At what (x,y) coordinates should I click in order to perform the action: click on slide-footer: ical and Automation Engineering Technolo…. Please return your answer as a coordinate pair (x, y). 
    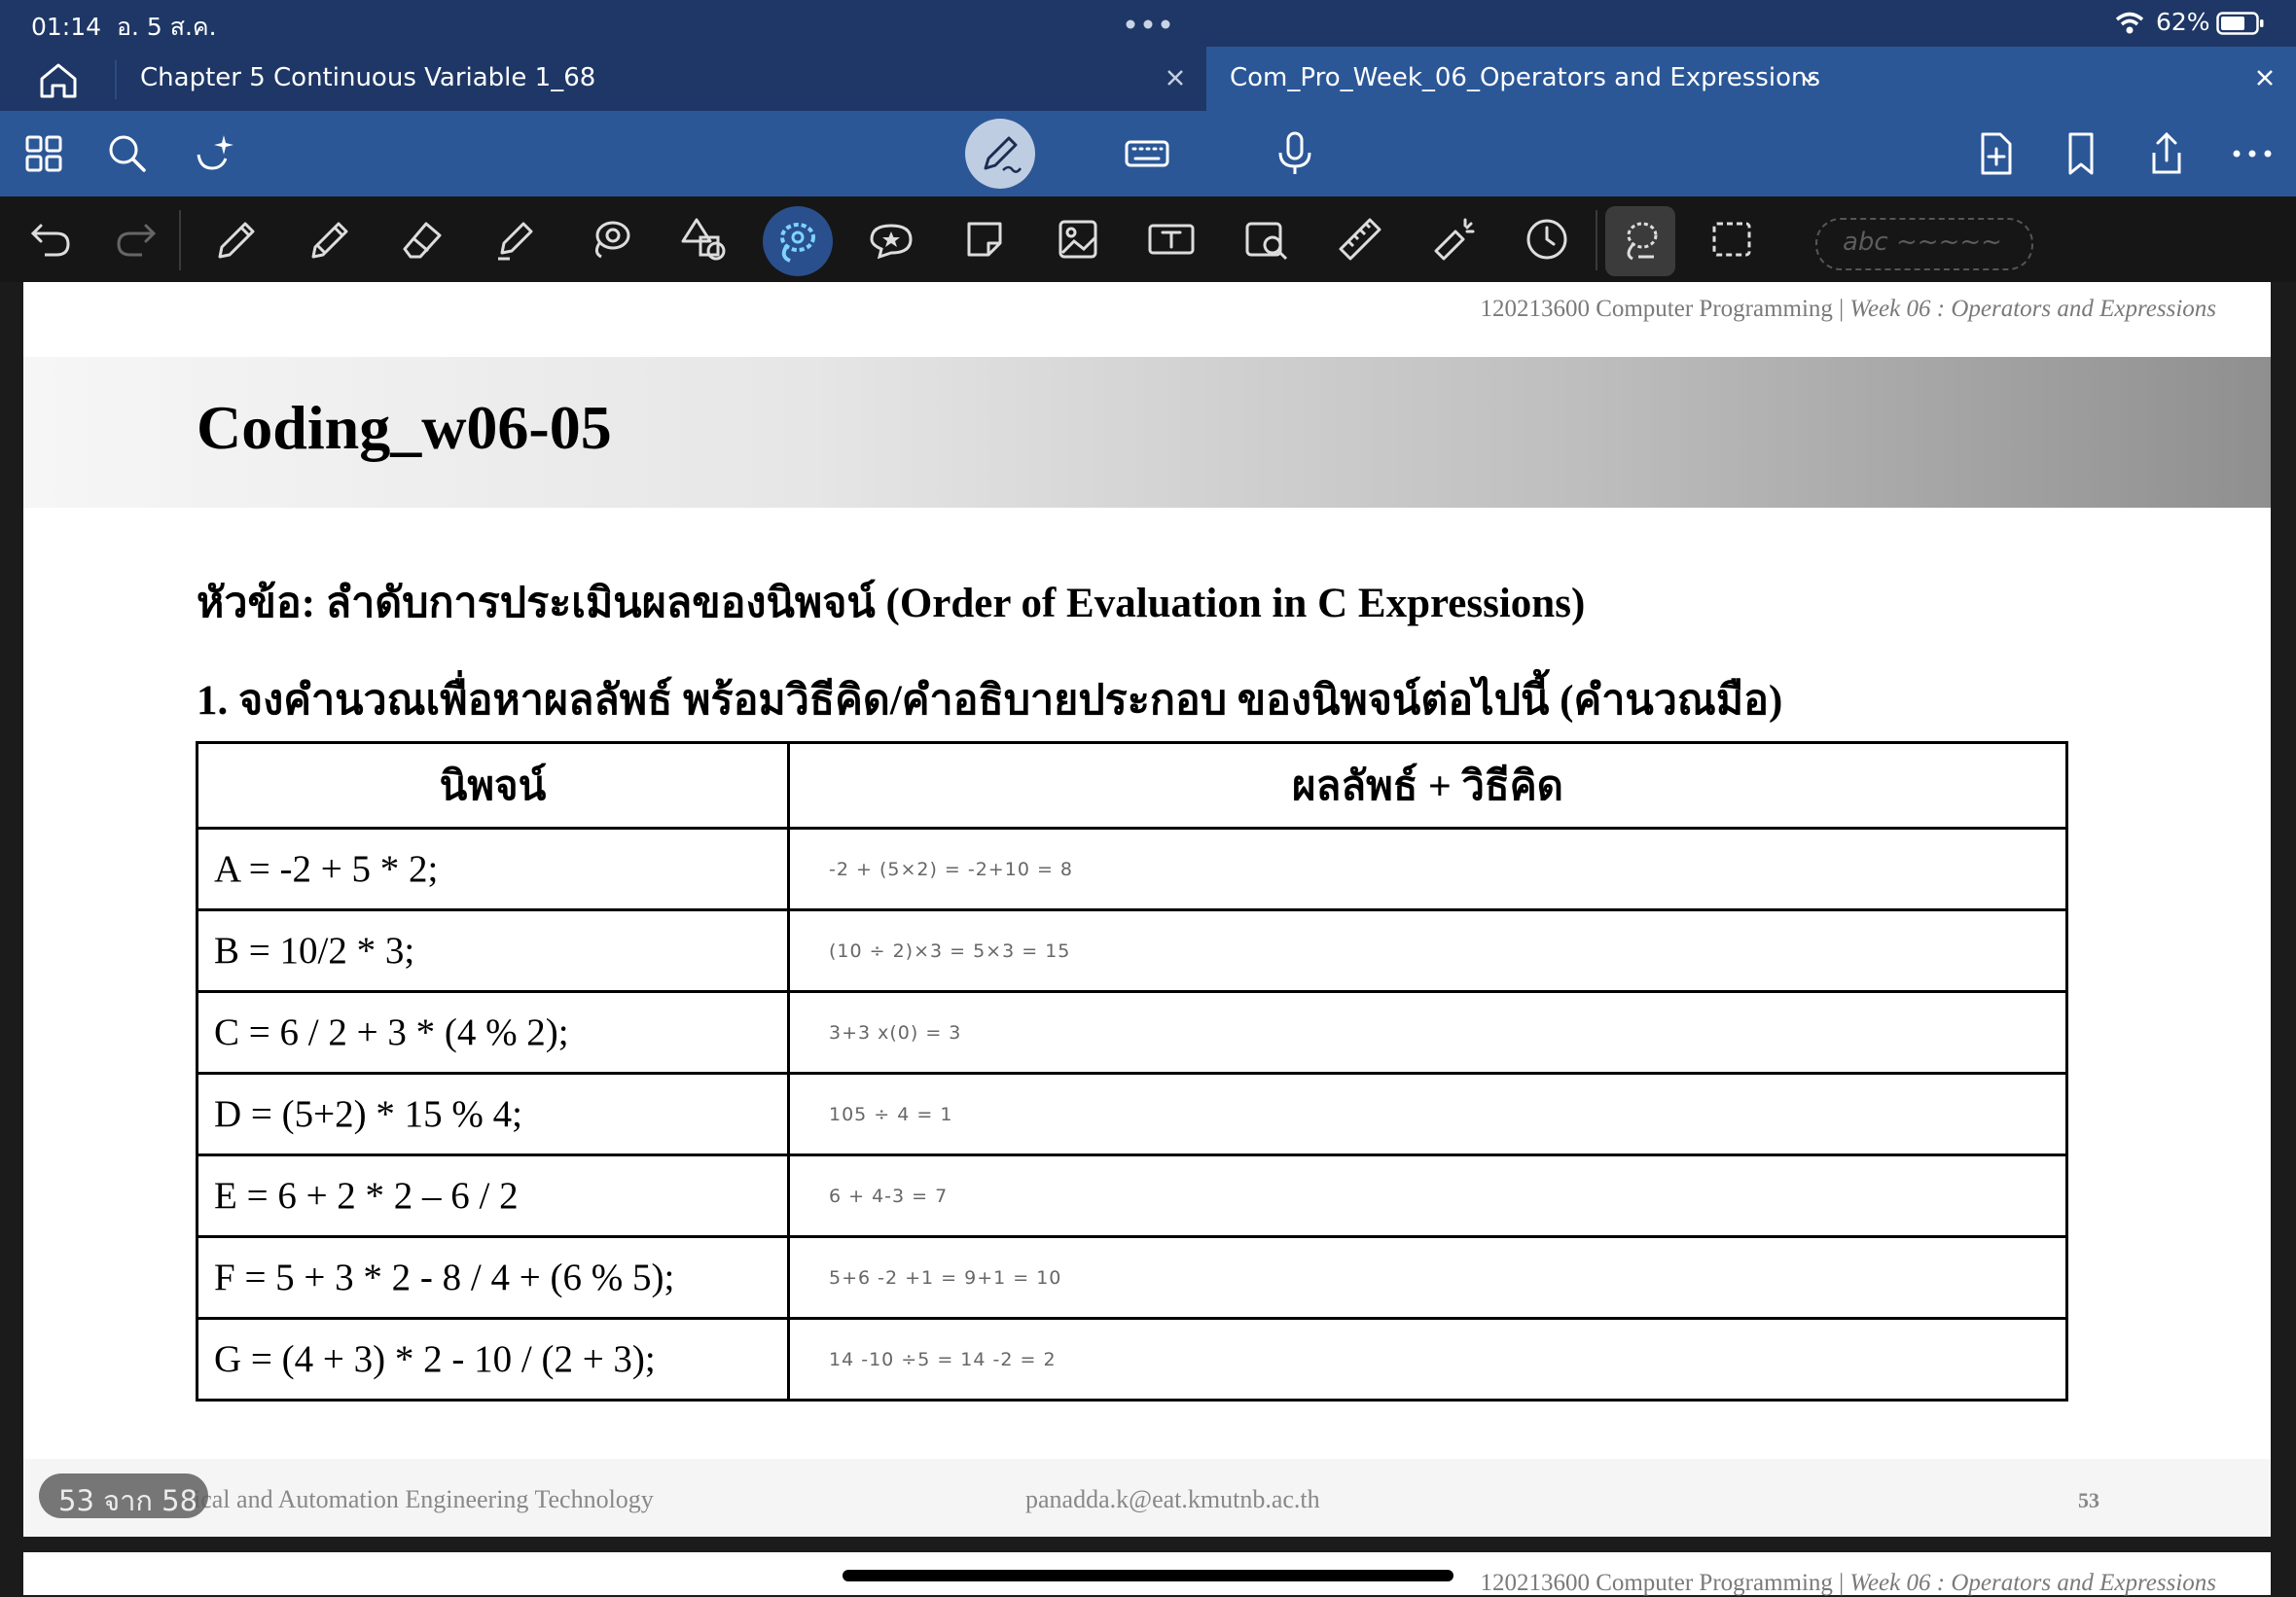
    Looking at the image, I should click on (1147, 1498).